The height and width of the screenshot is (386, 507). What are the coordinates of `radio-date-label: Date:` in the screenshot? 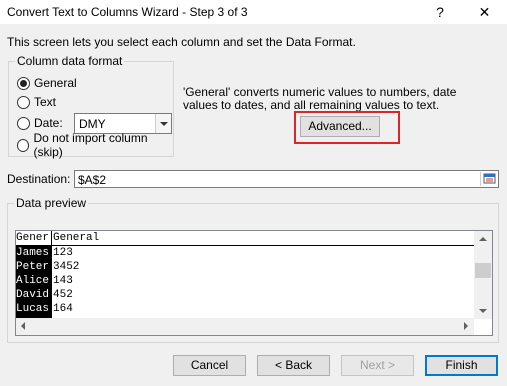 It's located at (48, 123).